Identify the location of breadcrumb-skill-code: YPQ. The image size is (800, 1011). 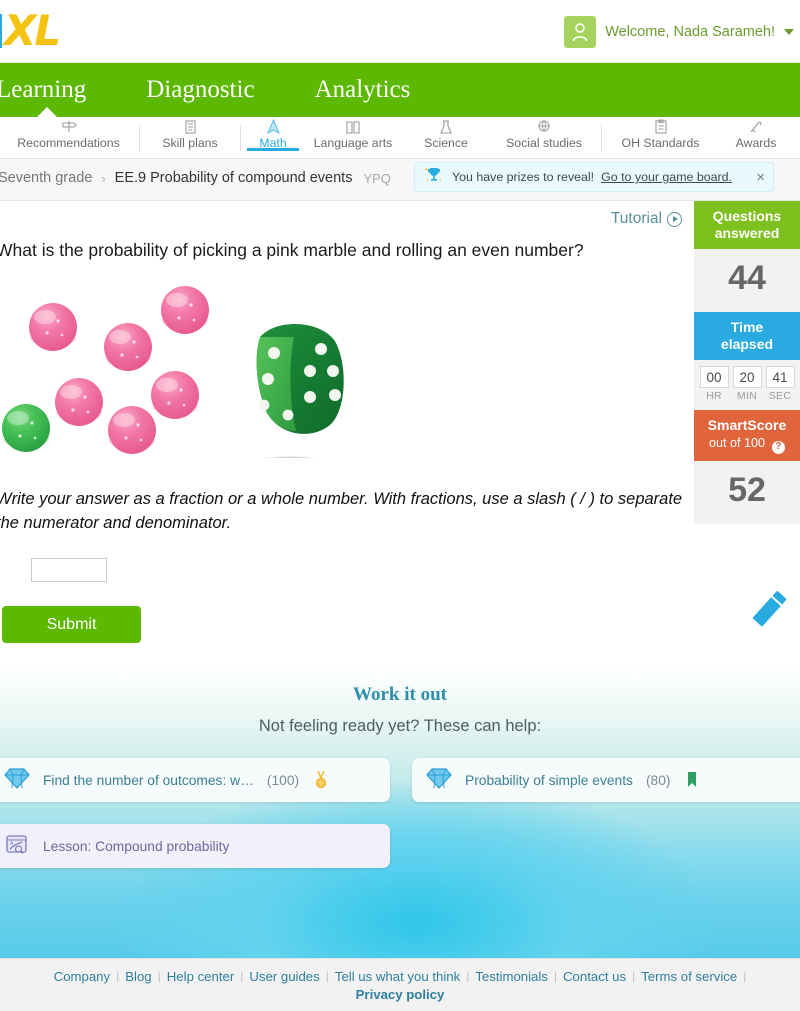
(377, 178).